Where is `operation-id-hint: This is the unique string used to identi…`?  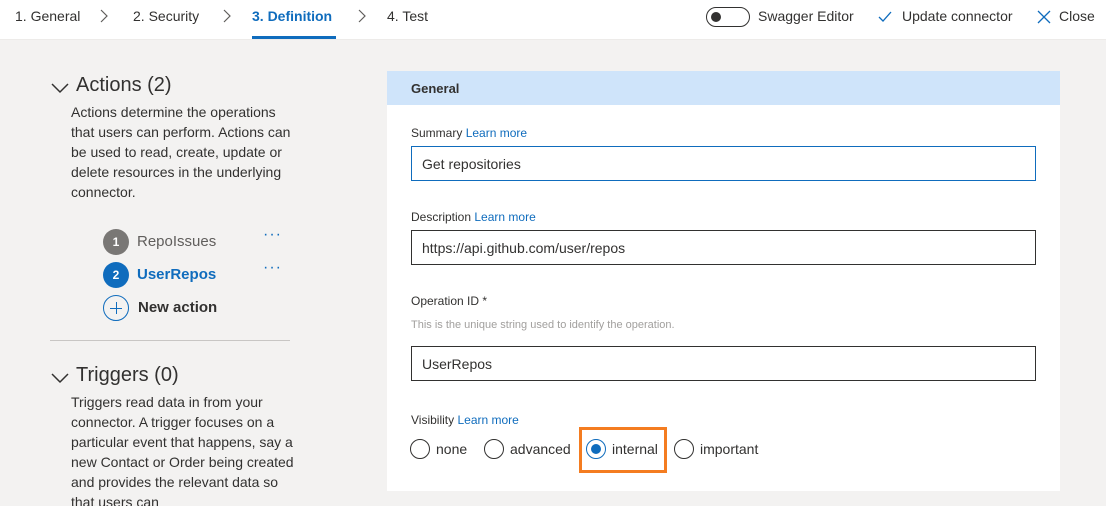 operation-id-hint: This is the unique string used to identi… is located at coordinates (543, 325).